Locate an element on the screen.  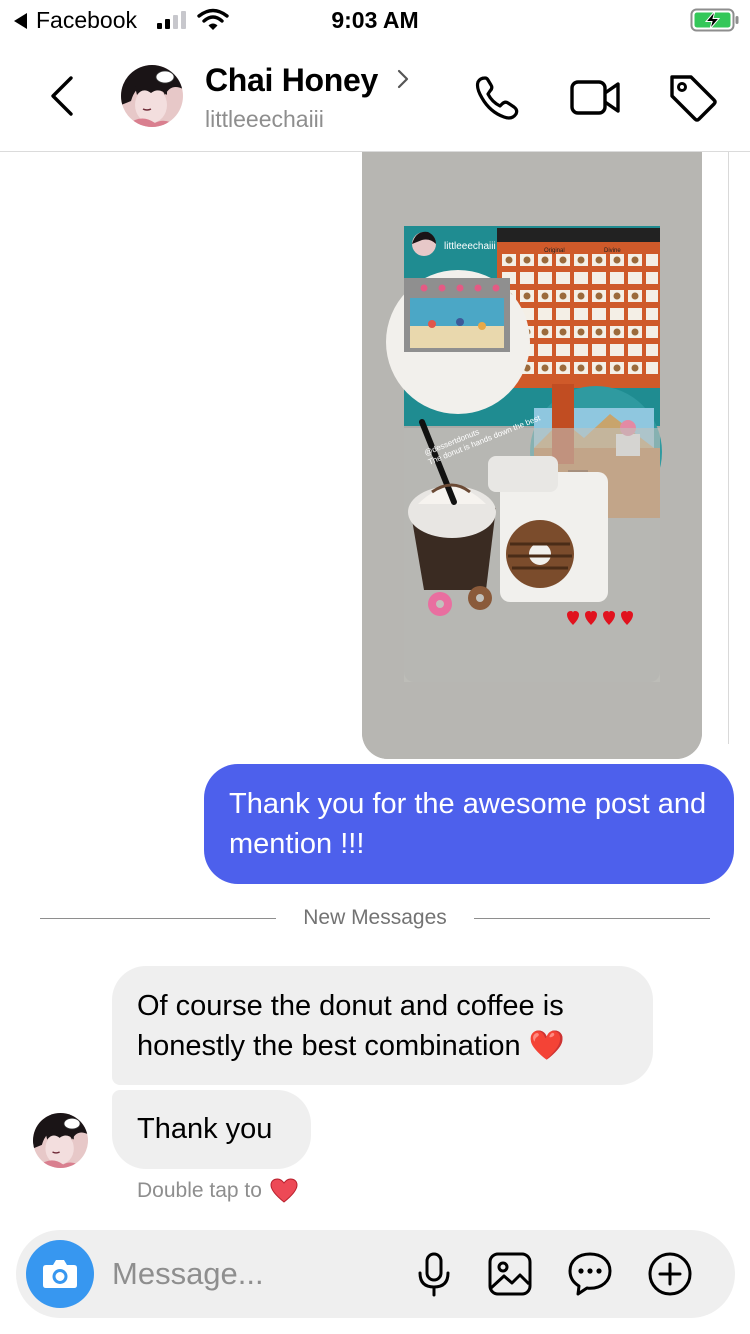
contact-username: littleeechaiii is located at coordinates (264, 119).